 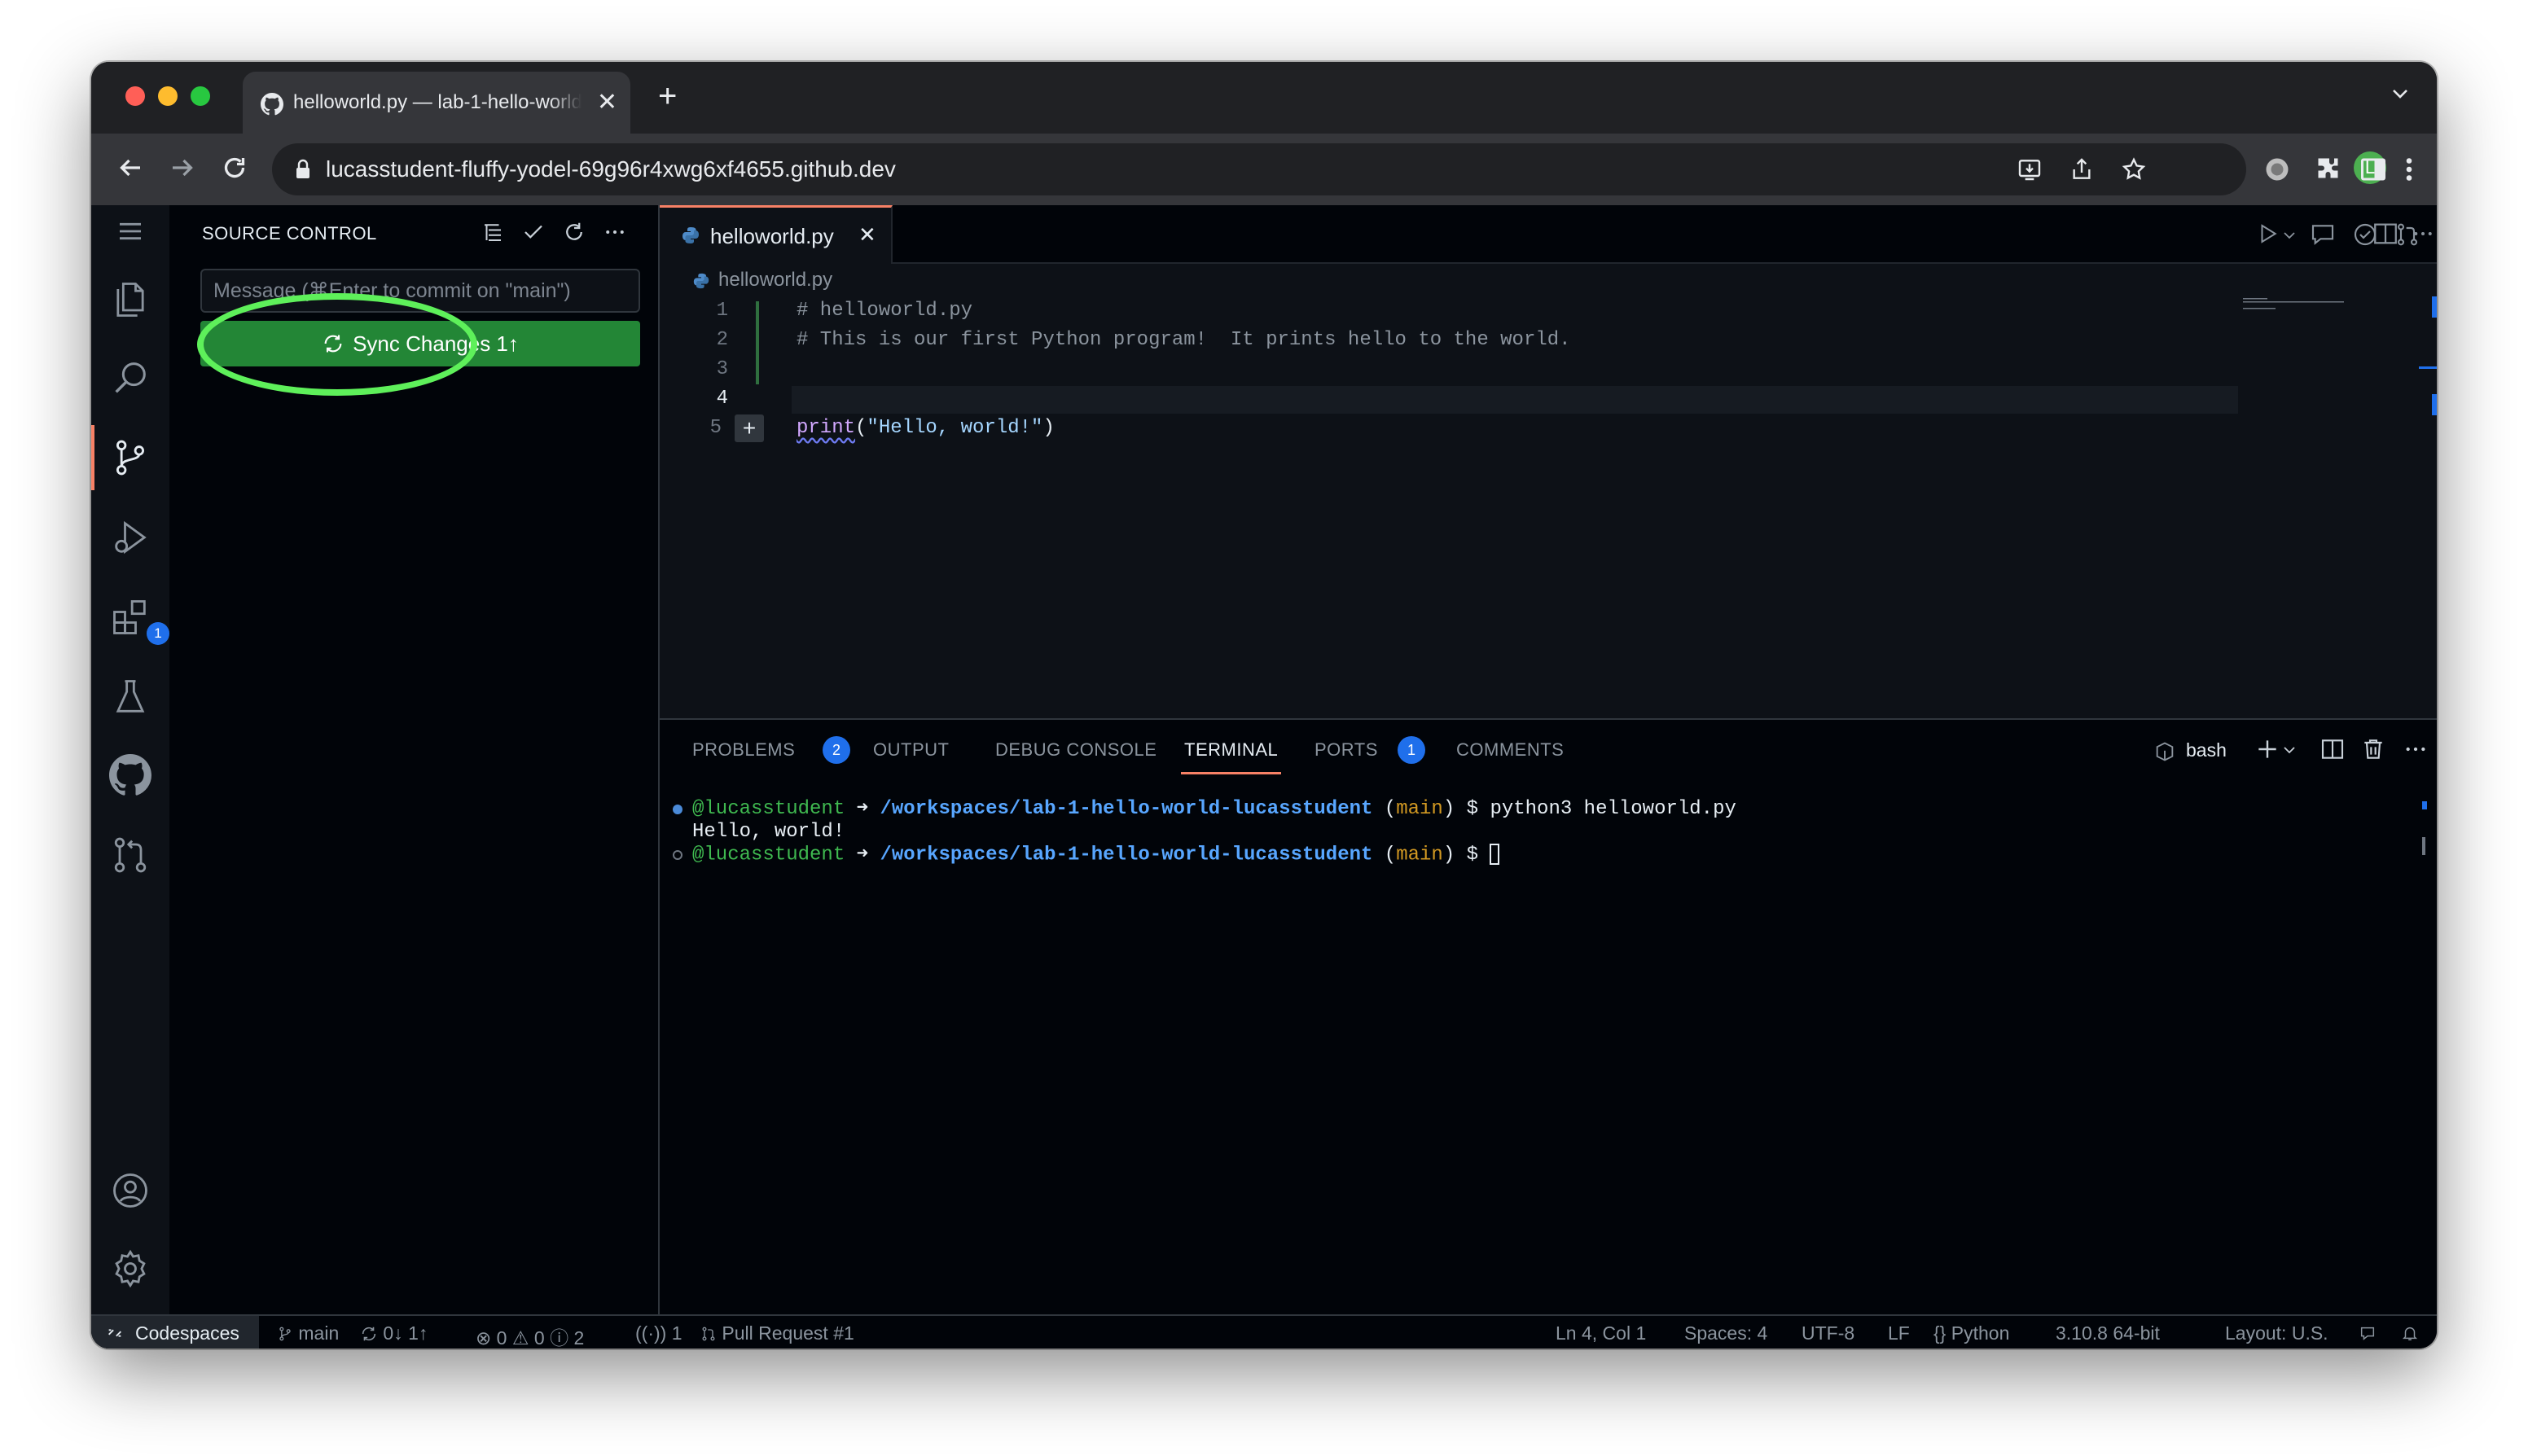 What do you see at coordinates (130, 378) in the screenshot?
I see `search-icon` at bounding box center [130, 378].